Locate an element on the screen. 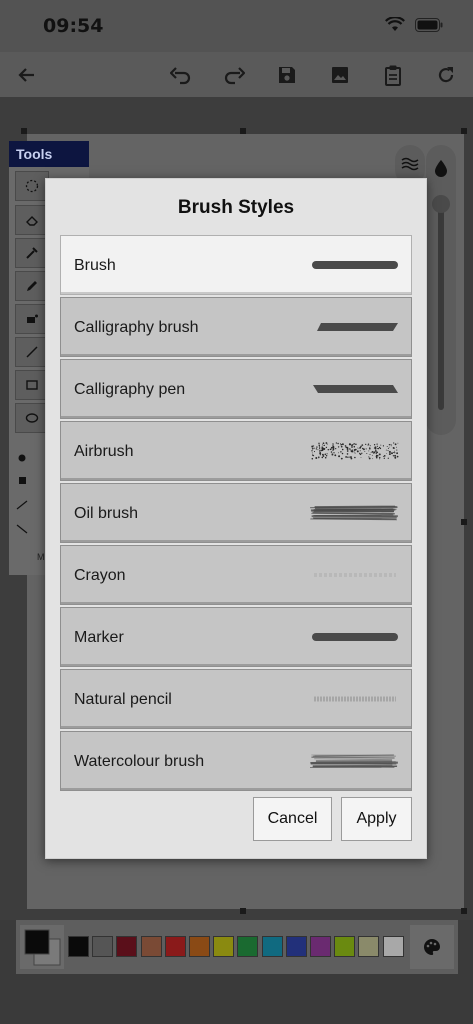 This screenshot has height=1024, width=473. brush-option-crayon: Crayon is located at coordinates (236, 575).